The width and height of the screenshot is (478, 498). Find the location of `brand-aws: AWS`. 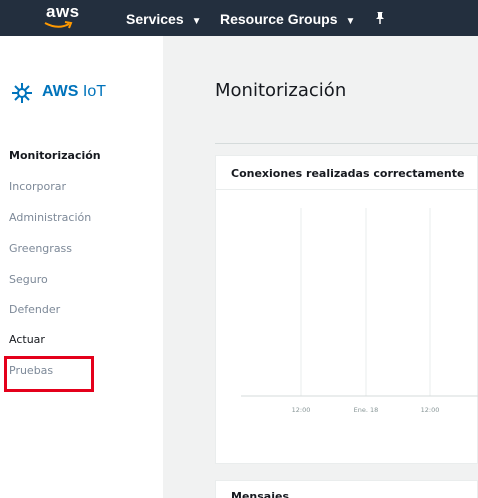

brand-aws: AWS is located at coordinates (60, 91).